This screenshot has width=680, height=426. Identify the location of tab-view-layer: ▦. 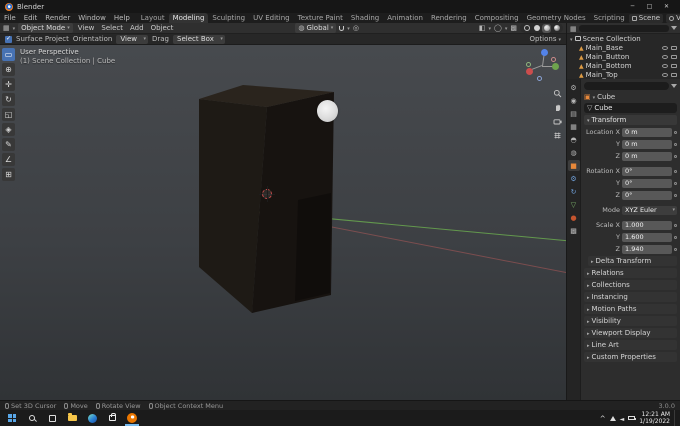
(574, 126).